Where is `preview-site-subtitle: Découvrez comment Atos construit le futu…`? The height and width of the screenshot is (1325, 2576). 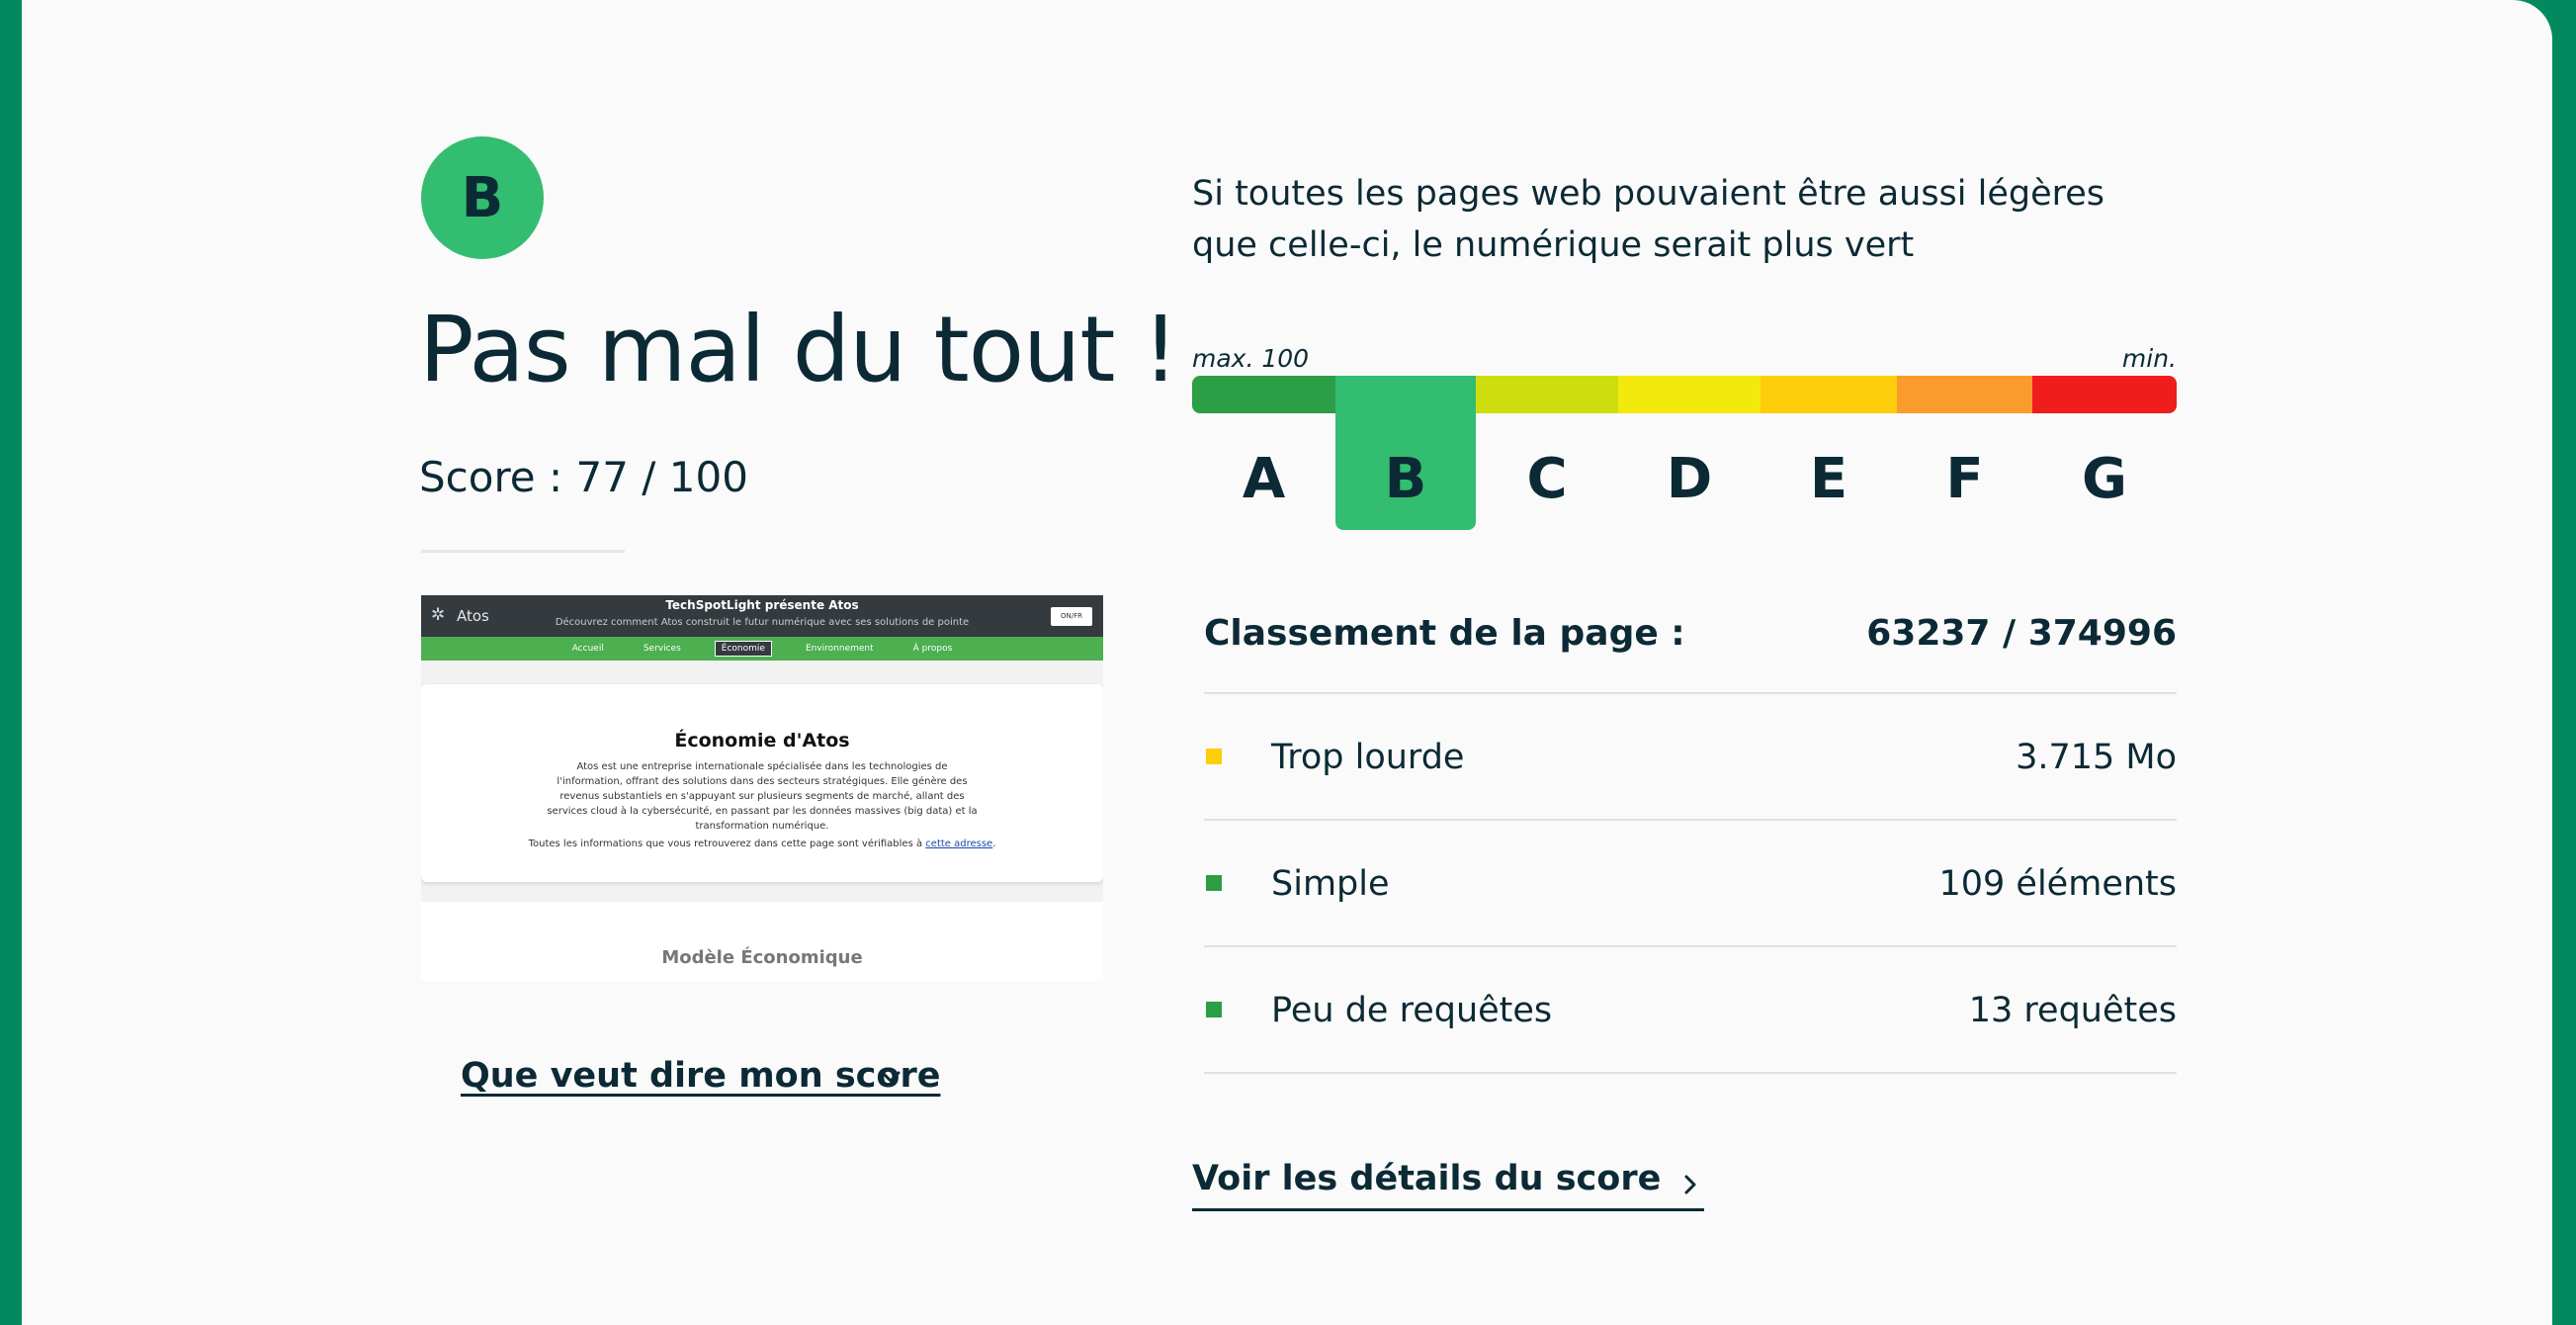
preview-site-subtitle: Découvrez comment Atos construit le futu… is located at coordinates (762, 622).